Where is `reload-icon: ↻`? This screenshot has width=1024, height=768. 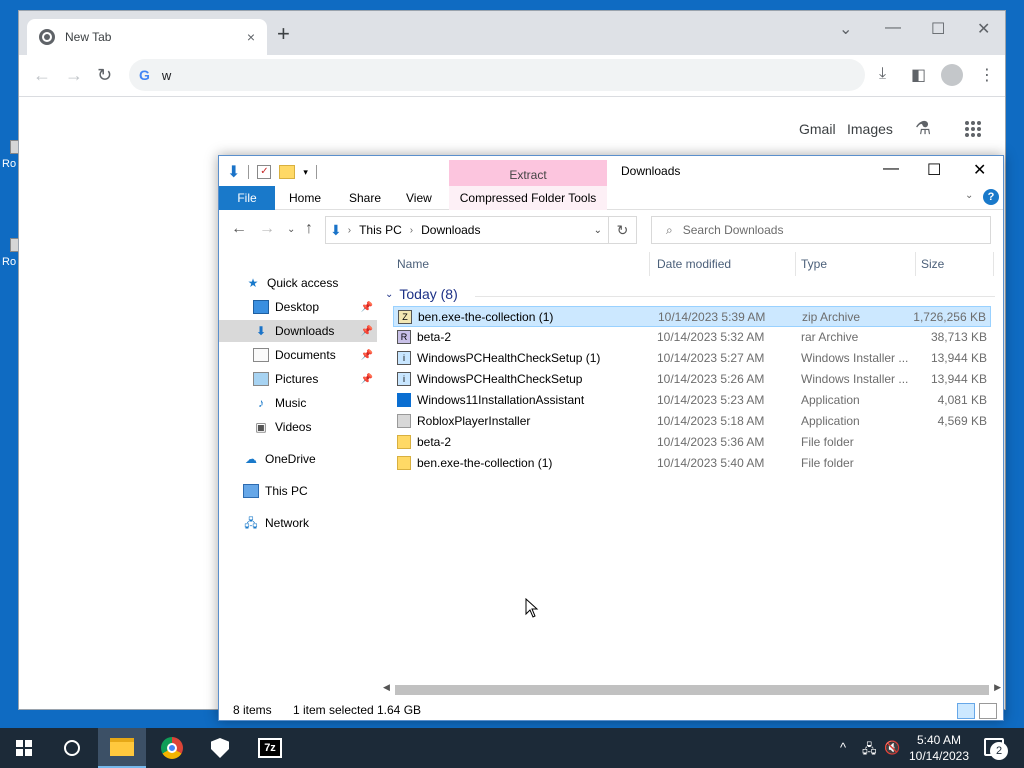
reload-icon: ↻ is located at coordinates (104, 75).